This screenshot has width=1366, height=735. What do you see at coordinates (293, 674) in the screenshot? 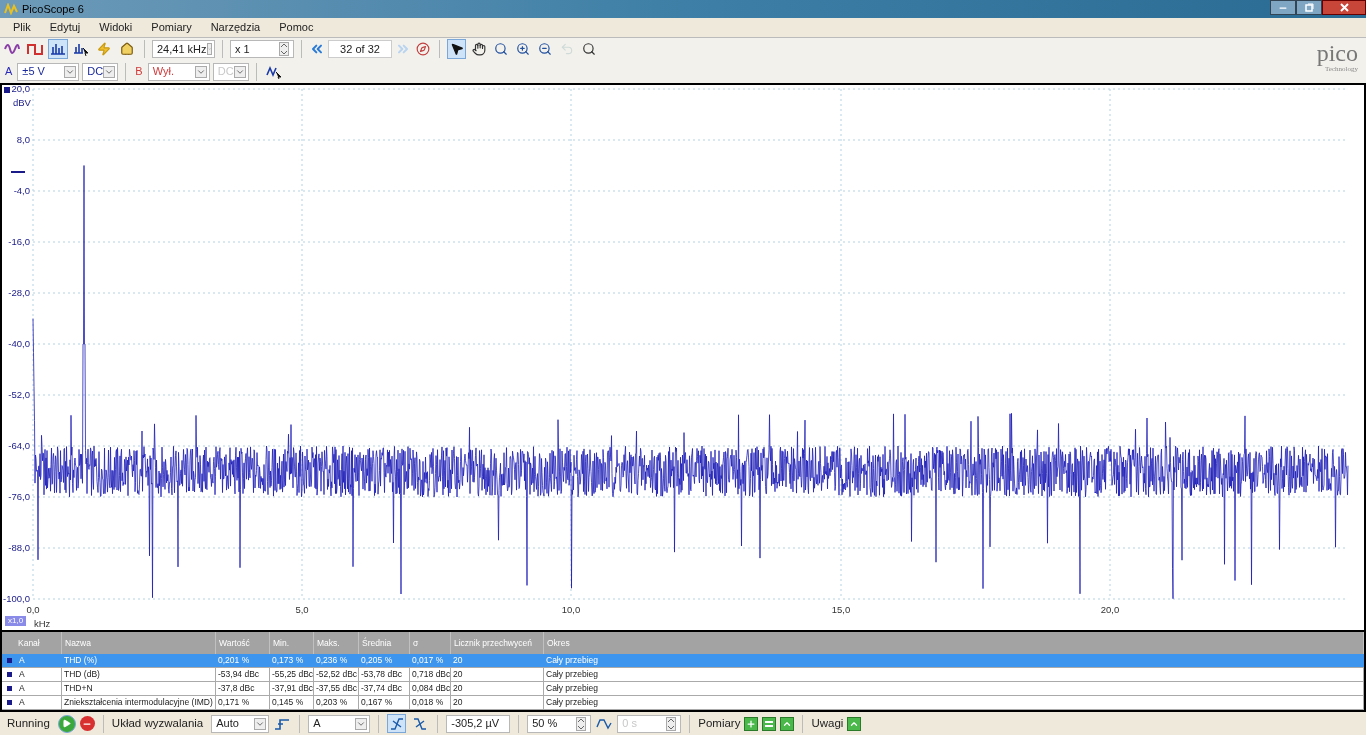
I see `table-cell-text: -55,25 dBc` at bounding box center [293, 674].